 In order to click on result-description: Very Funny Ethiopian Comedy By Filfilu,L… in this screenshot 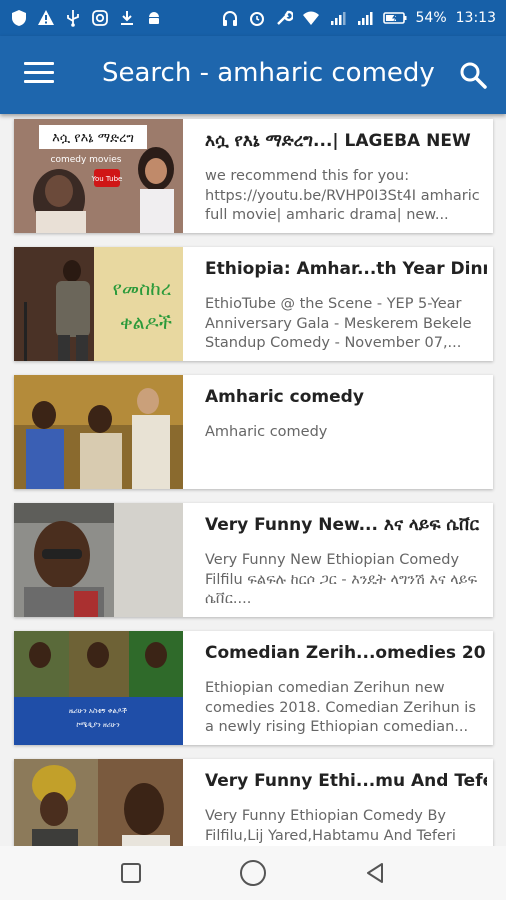, I will do `click(330, 826)`.